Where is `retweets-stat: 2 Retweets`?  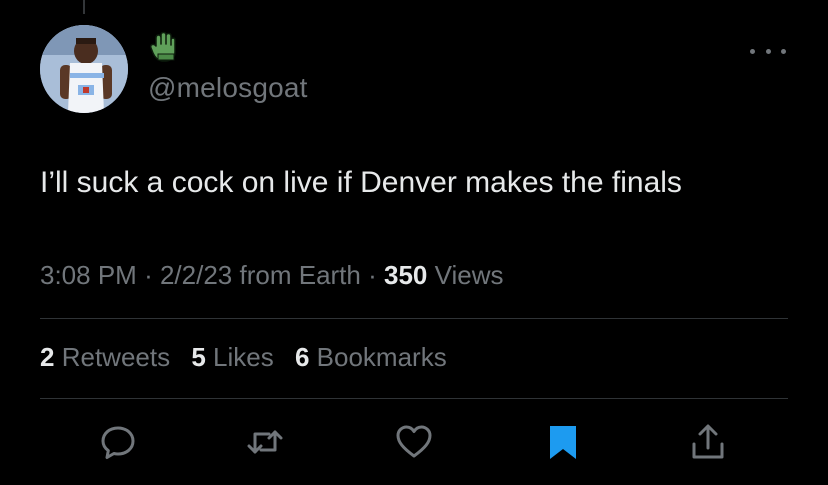
retweets-stat: 2 Retweets is located at coordinates (108, 357).